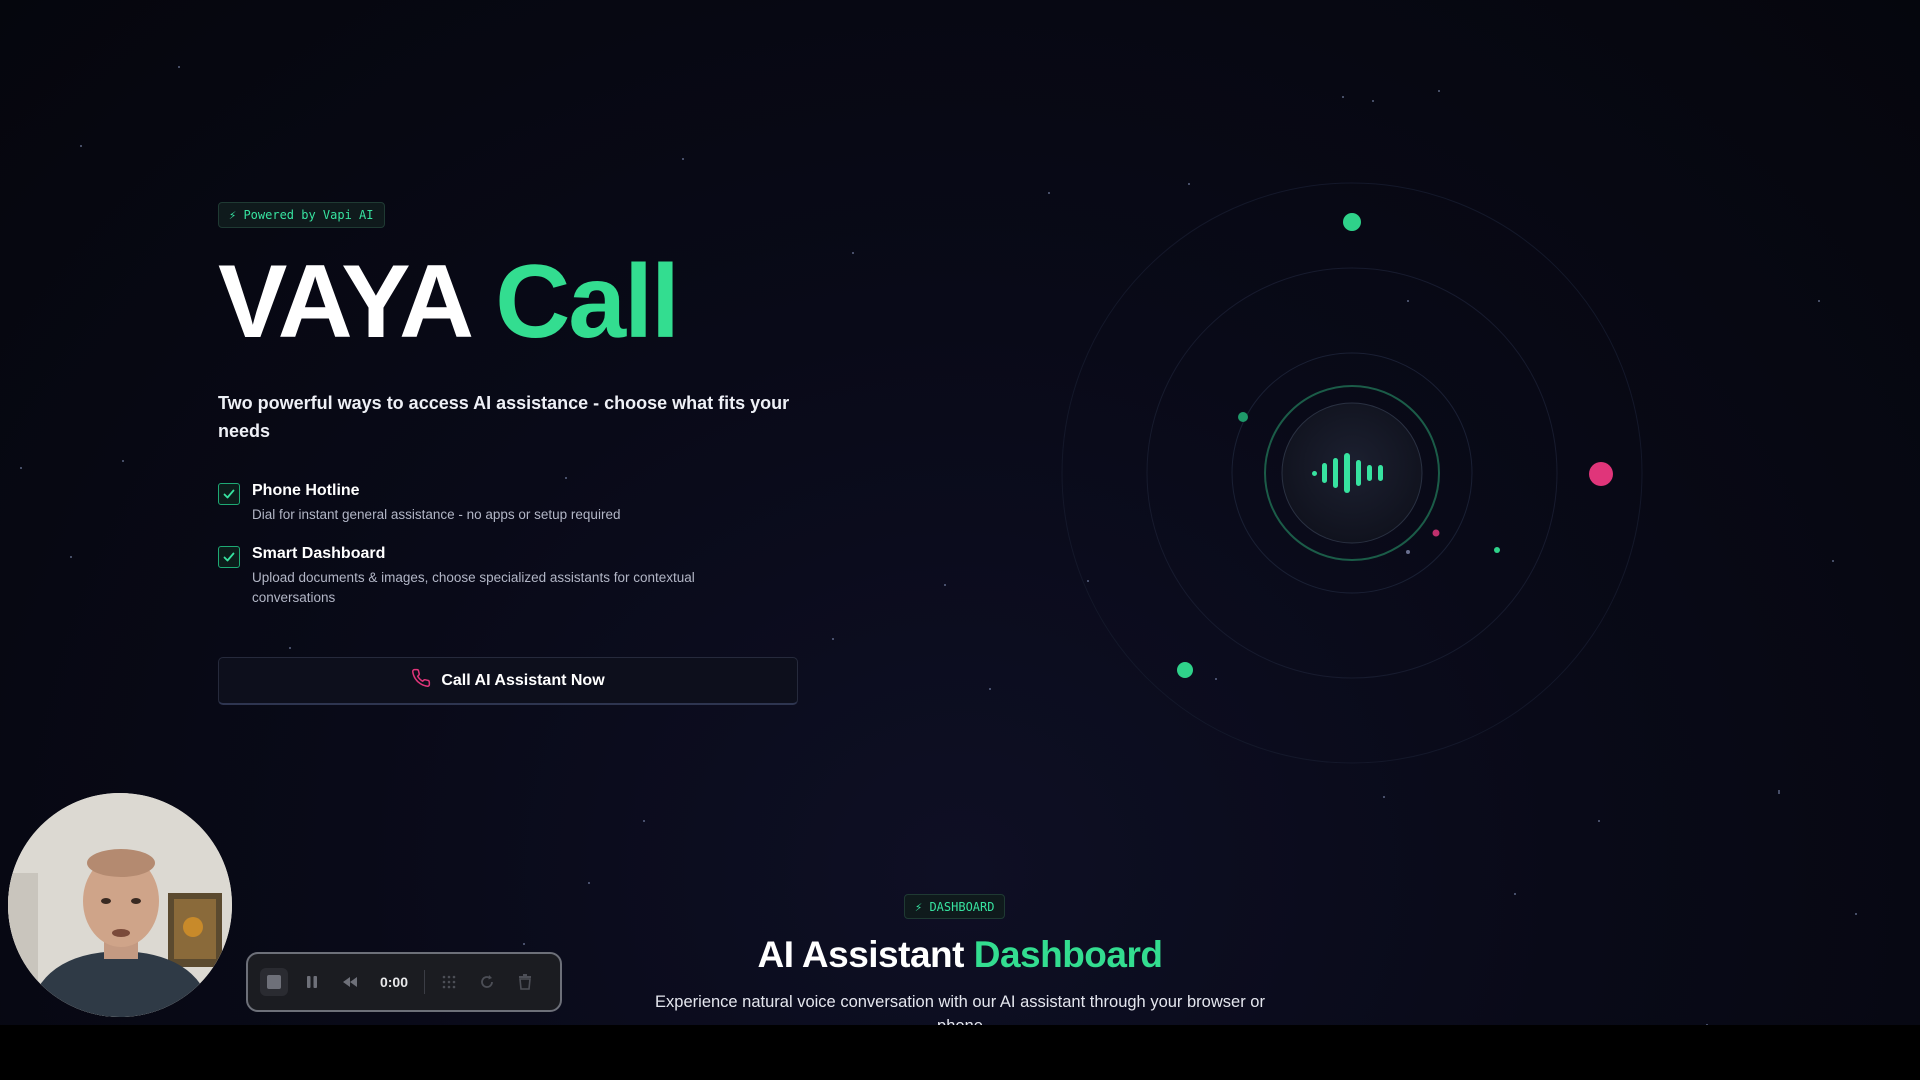  I want to click on recording-time: 0:00, so click(394, 982).